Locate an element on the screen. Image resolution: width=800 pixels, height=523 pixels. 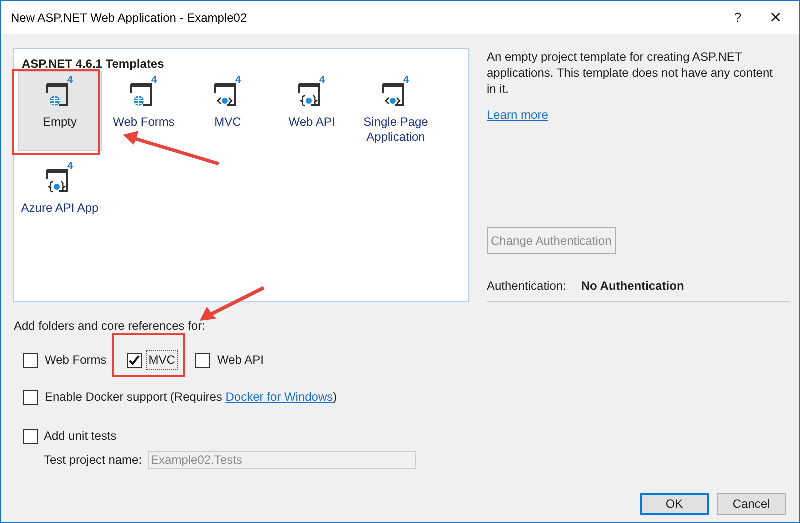
authentication-label: Authentication: is located at coordinates (526, 286).